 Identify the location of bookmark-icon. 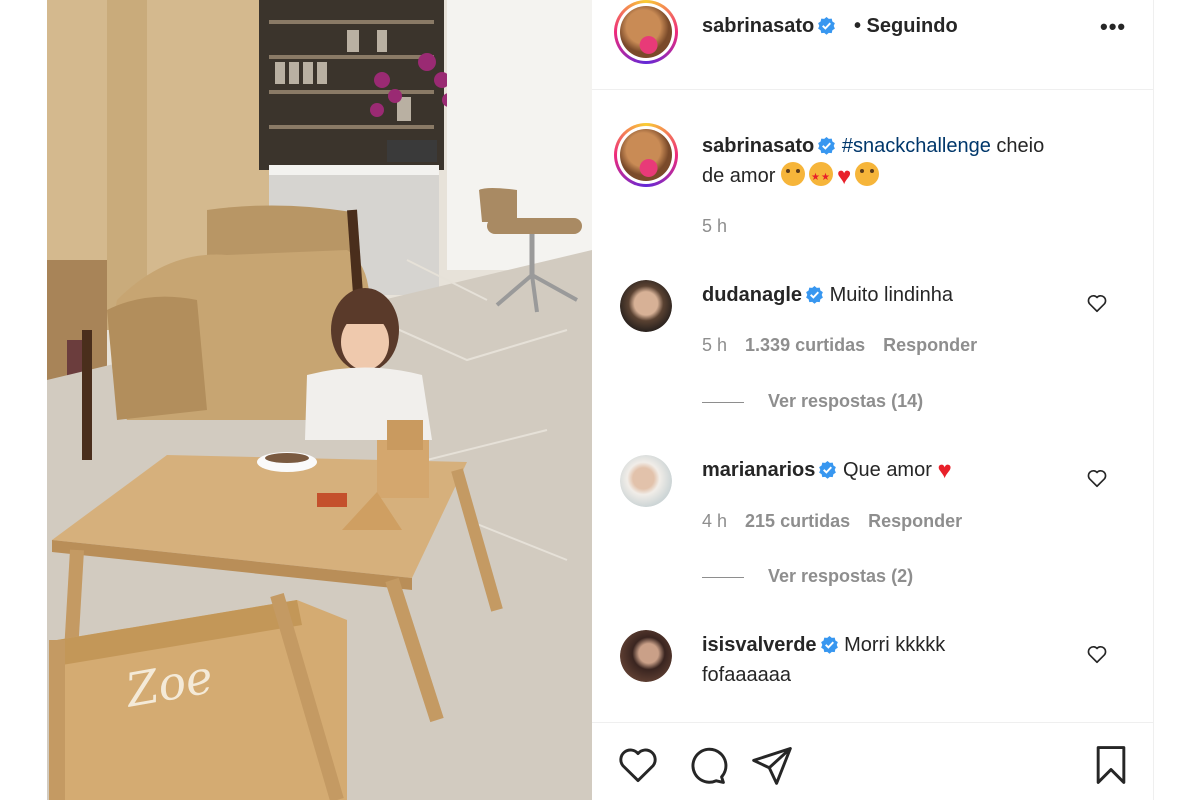
(1111, 765).